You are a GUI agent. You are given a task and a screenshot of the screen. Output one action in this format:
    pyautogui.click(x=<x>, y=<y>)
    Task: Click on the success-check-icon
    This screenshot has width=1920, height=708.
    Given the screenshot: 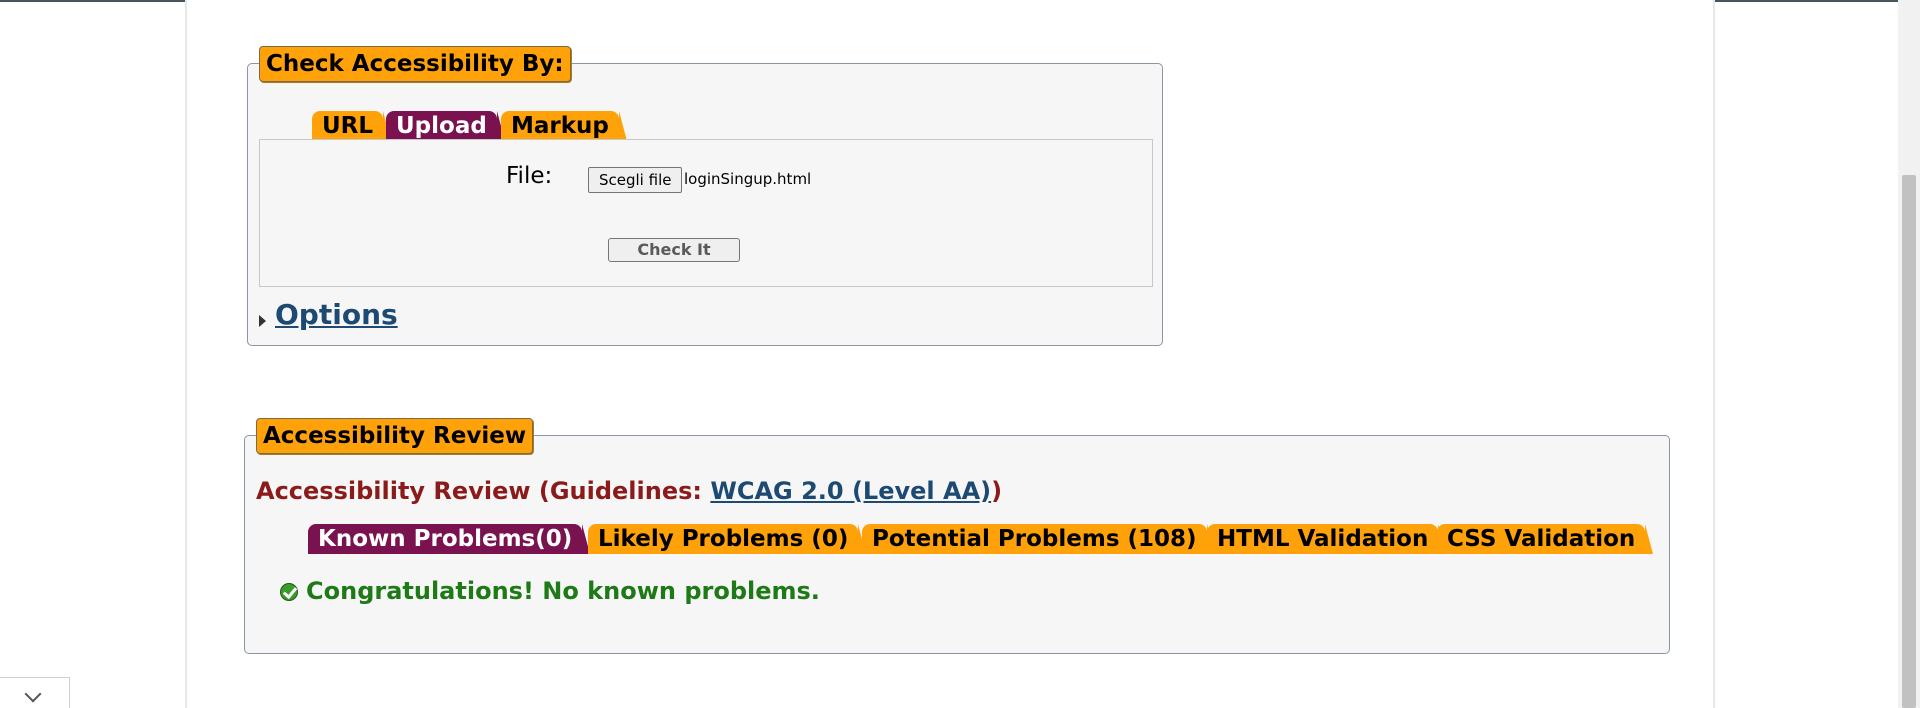 What is the action you would take?
    pyautogui.click(x=289, y=592)
    